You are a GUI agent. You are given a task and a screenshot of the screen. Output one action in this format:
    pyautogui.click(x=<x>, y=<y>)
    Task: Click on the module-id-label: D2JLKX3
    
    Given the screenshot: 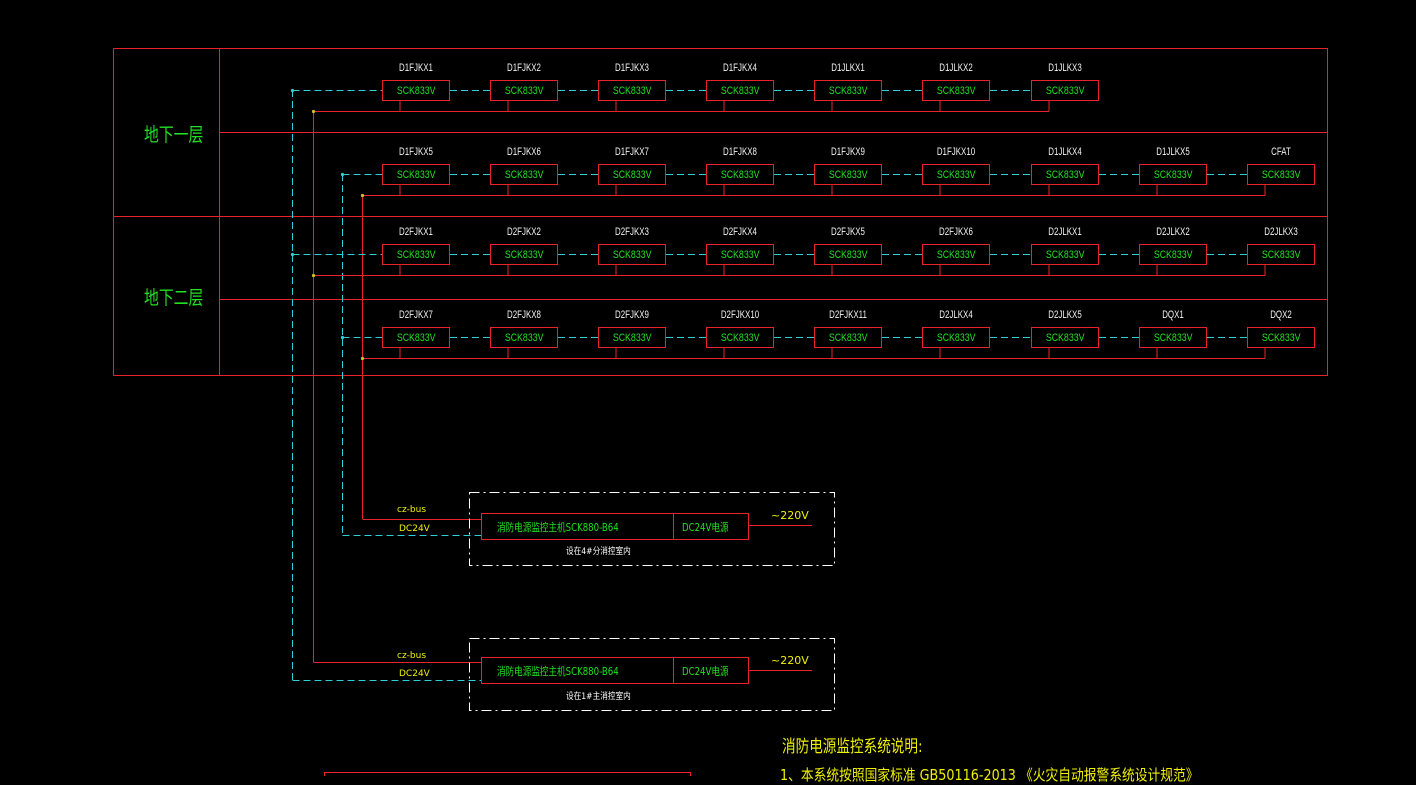 What is the action you would take?
    pyautogui.click(x=1281, y=232)
    